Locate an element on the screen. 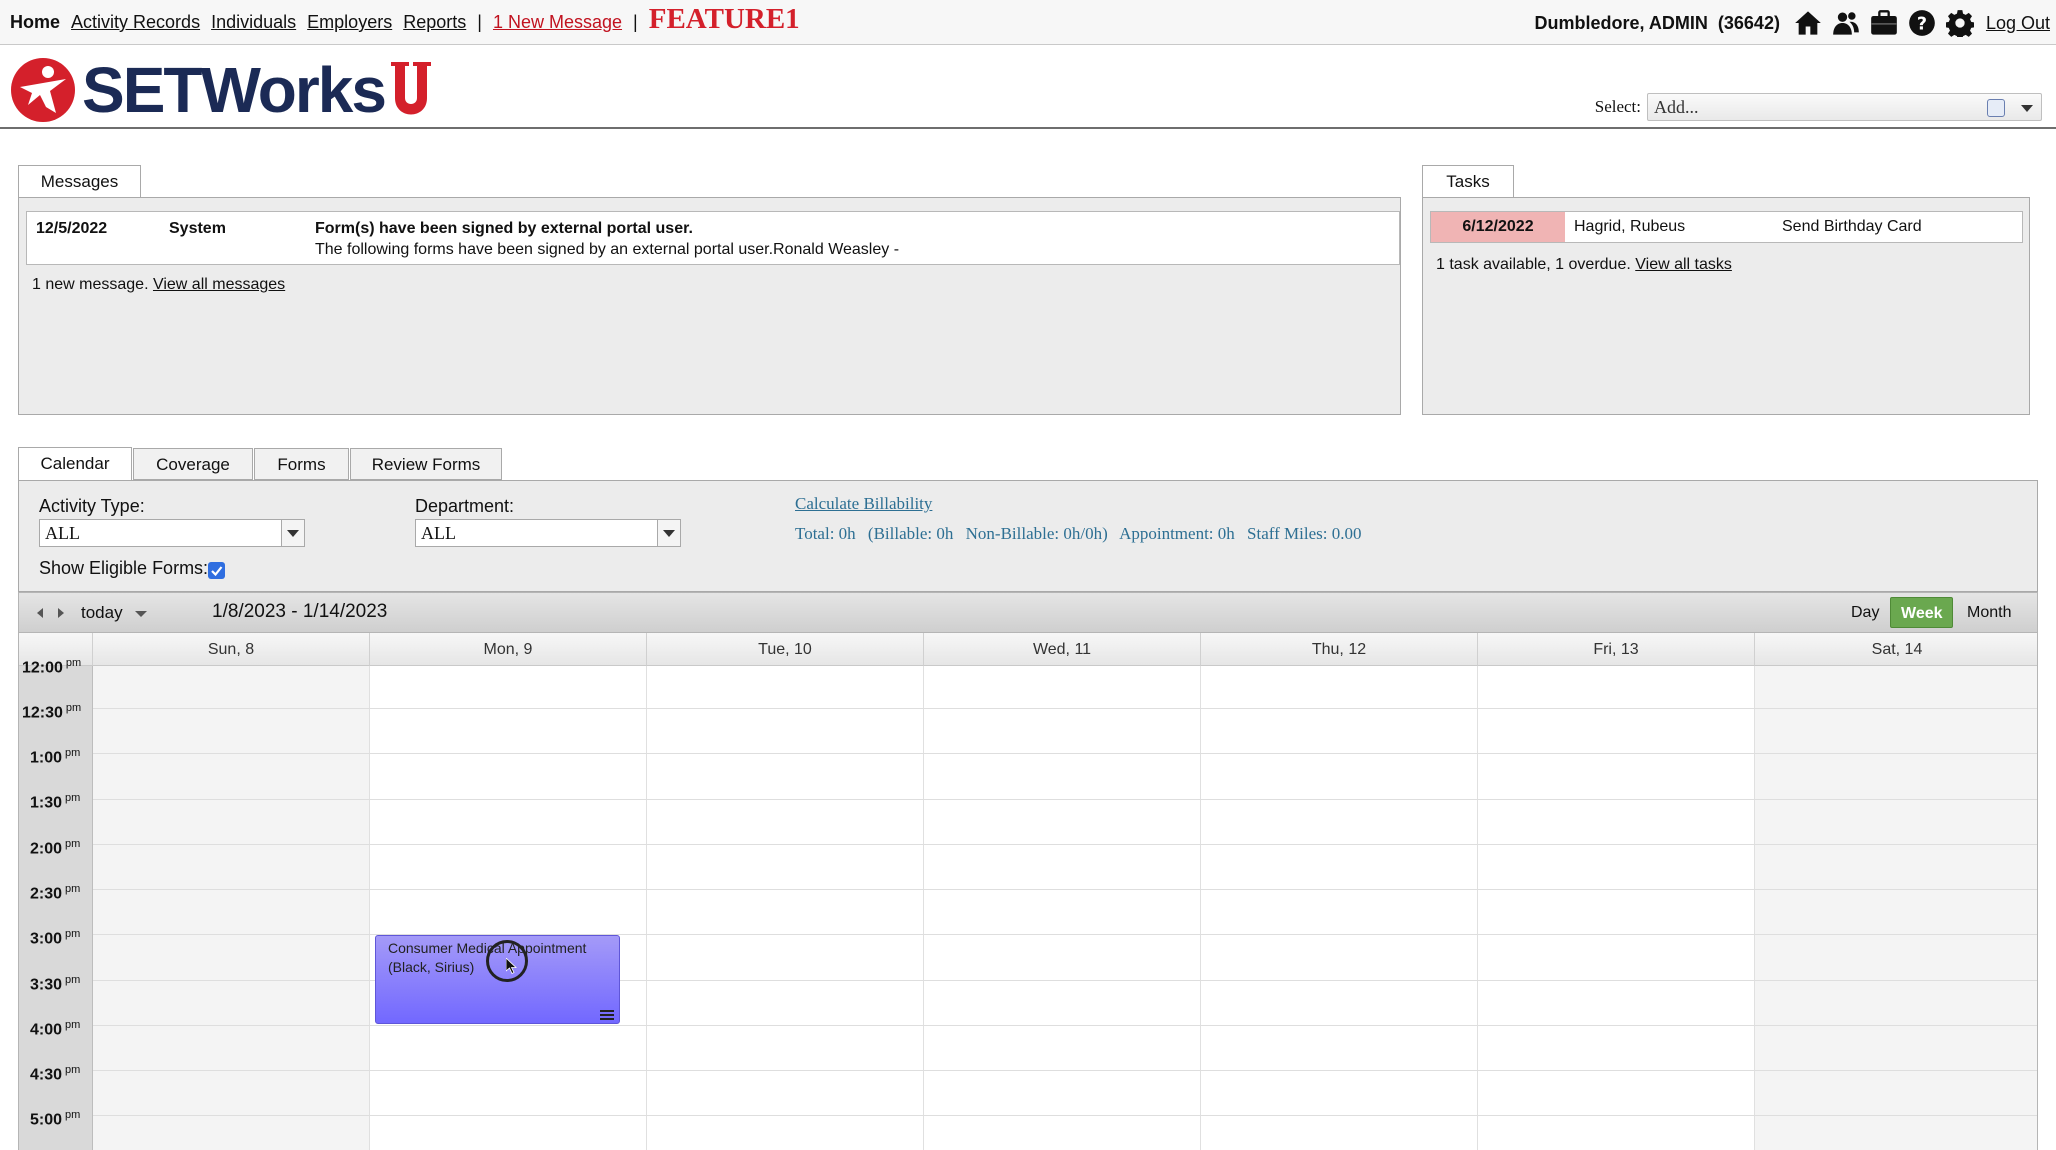  time-label-330: 3:30 pm is located at coordinates (55, 984).